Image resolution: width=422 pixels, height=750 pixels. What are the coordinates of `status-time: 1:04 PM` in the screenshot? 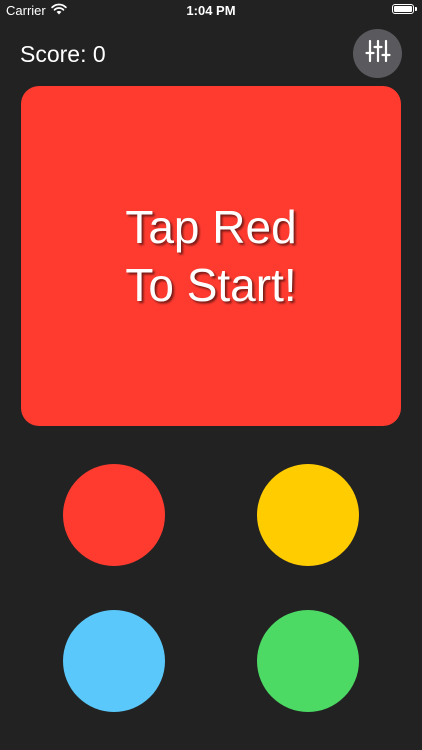 It's located at (211, 10).